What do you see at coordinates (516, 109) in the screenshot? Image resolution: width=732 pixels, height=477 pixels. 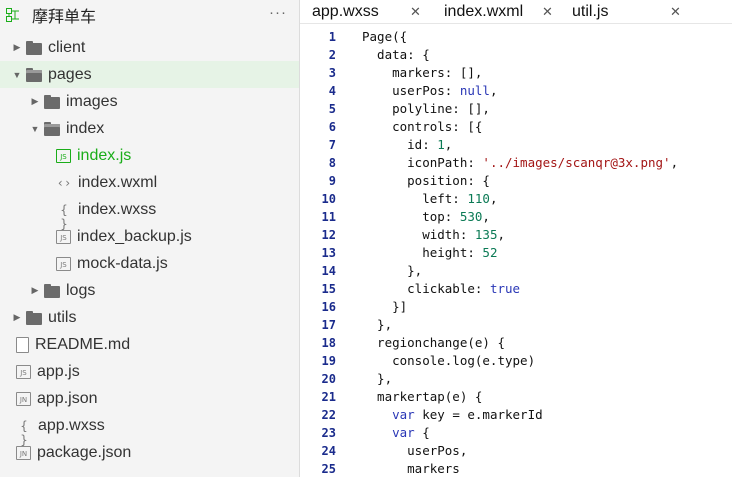 I see `code-line: 5 polyline: [],` at bounding box center [516, 109].